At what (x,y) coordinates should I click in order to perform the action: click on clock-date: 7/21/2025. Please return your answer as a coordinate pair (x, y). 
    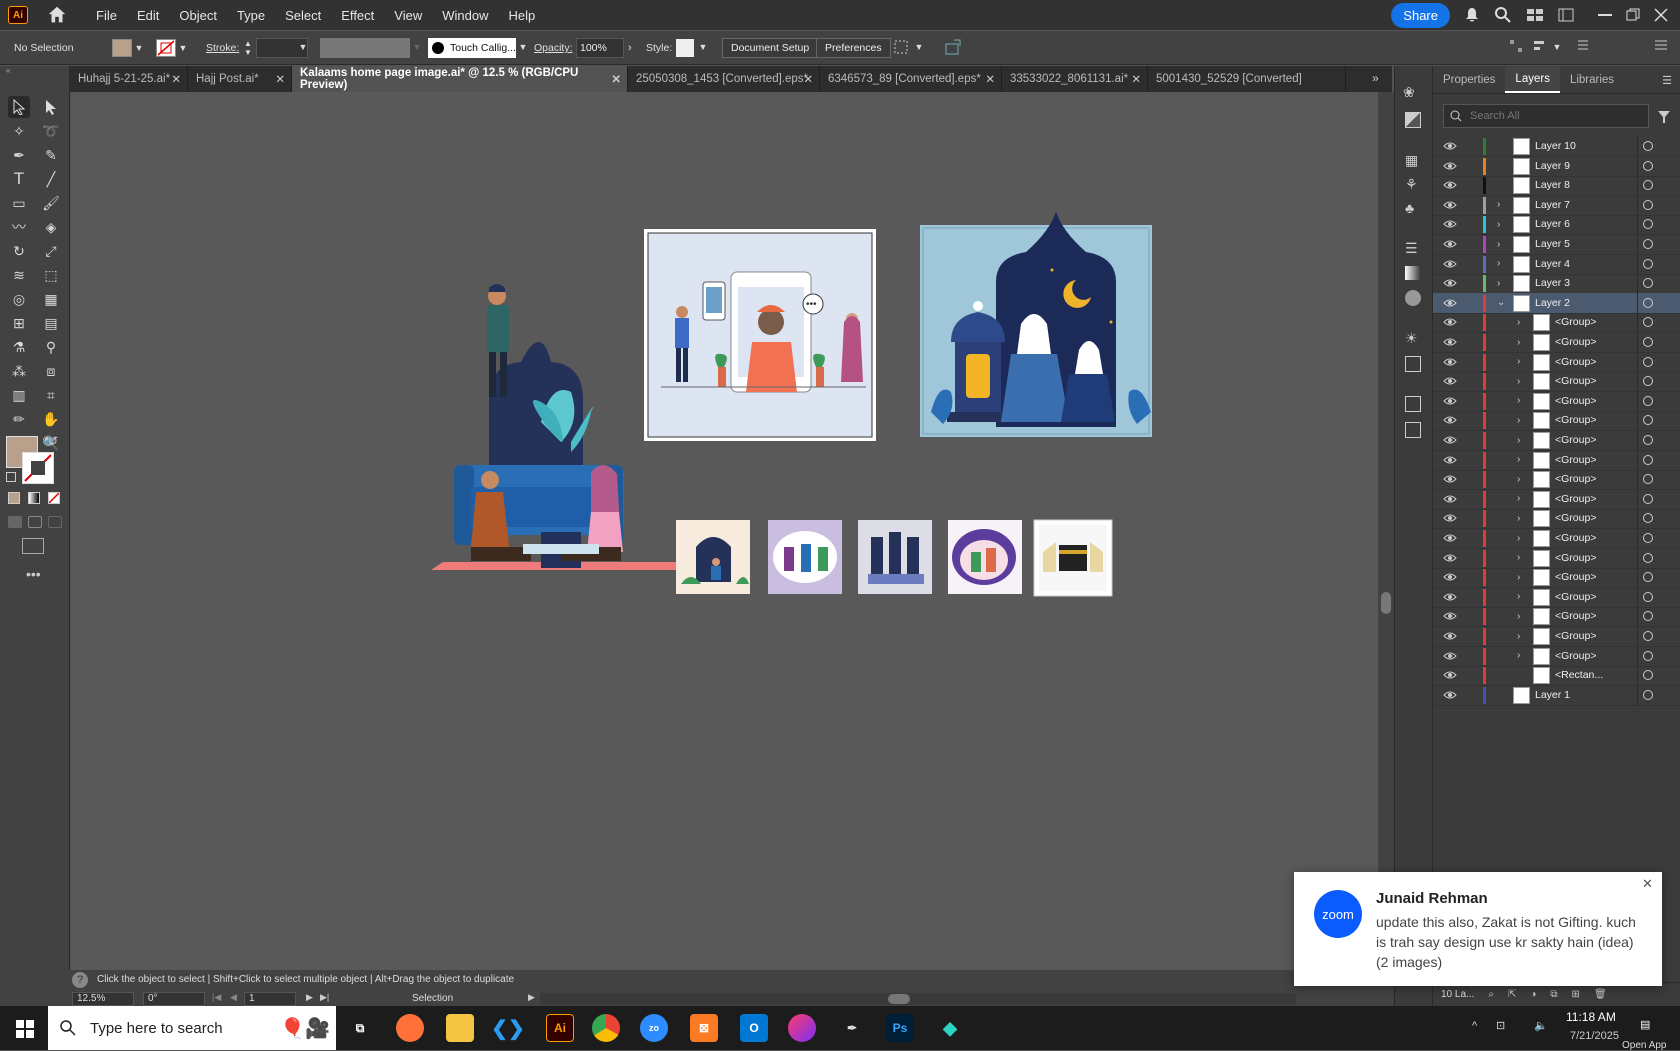
    Looking at the image, I should click on (1594, 1036).